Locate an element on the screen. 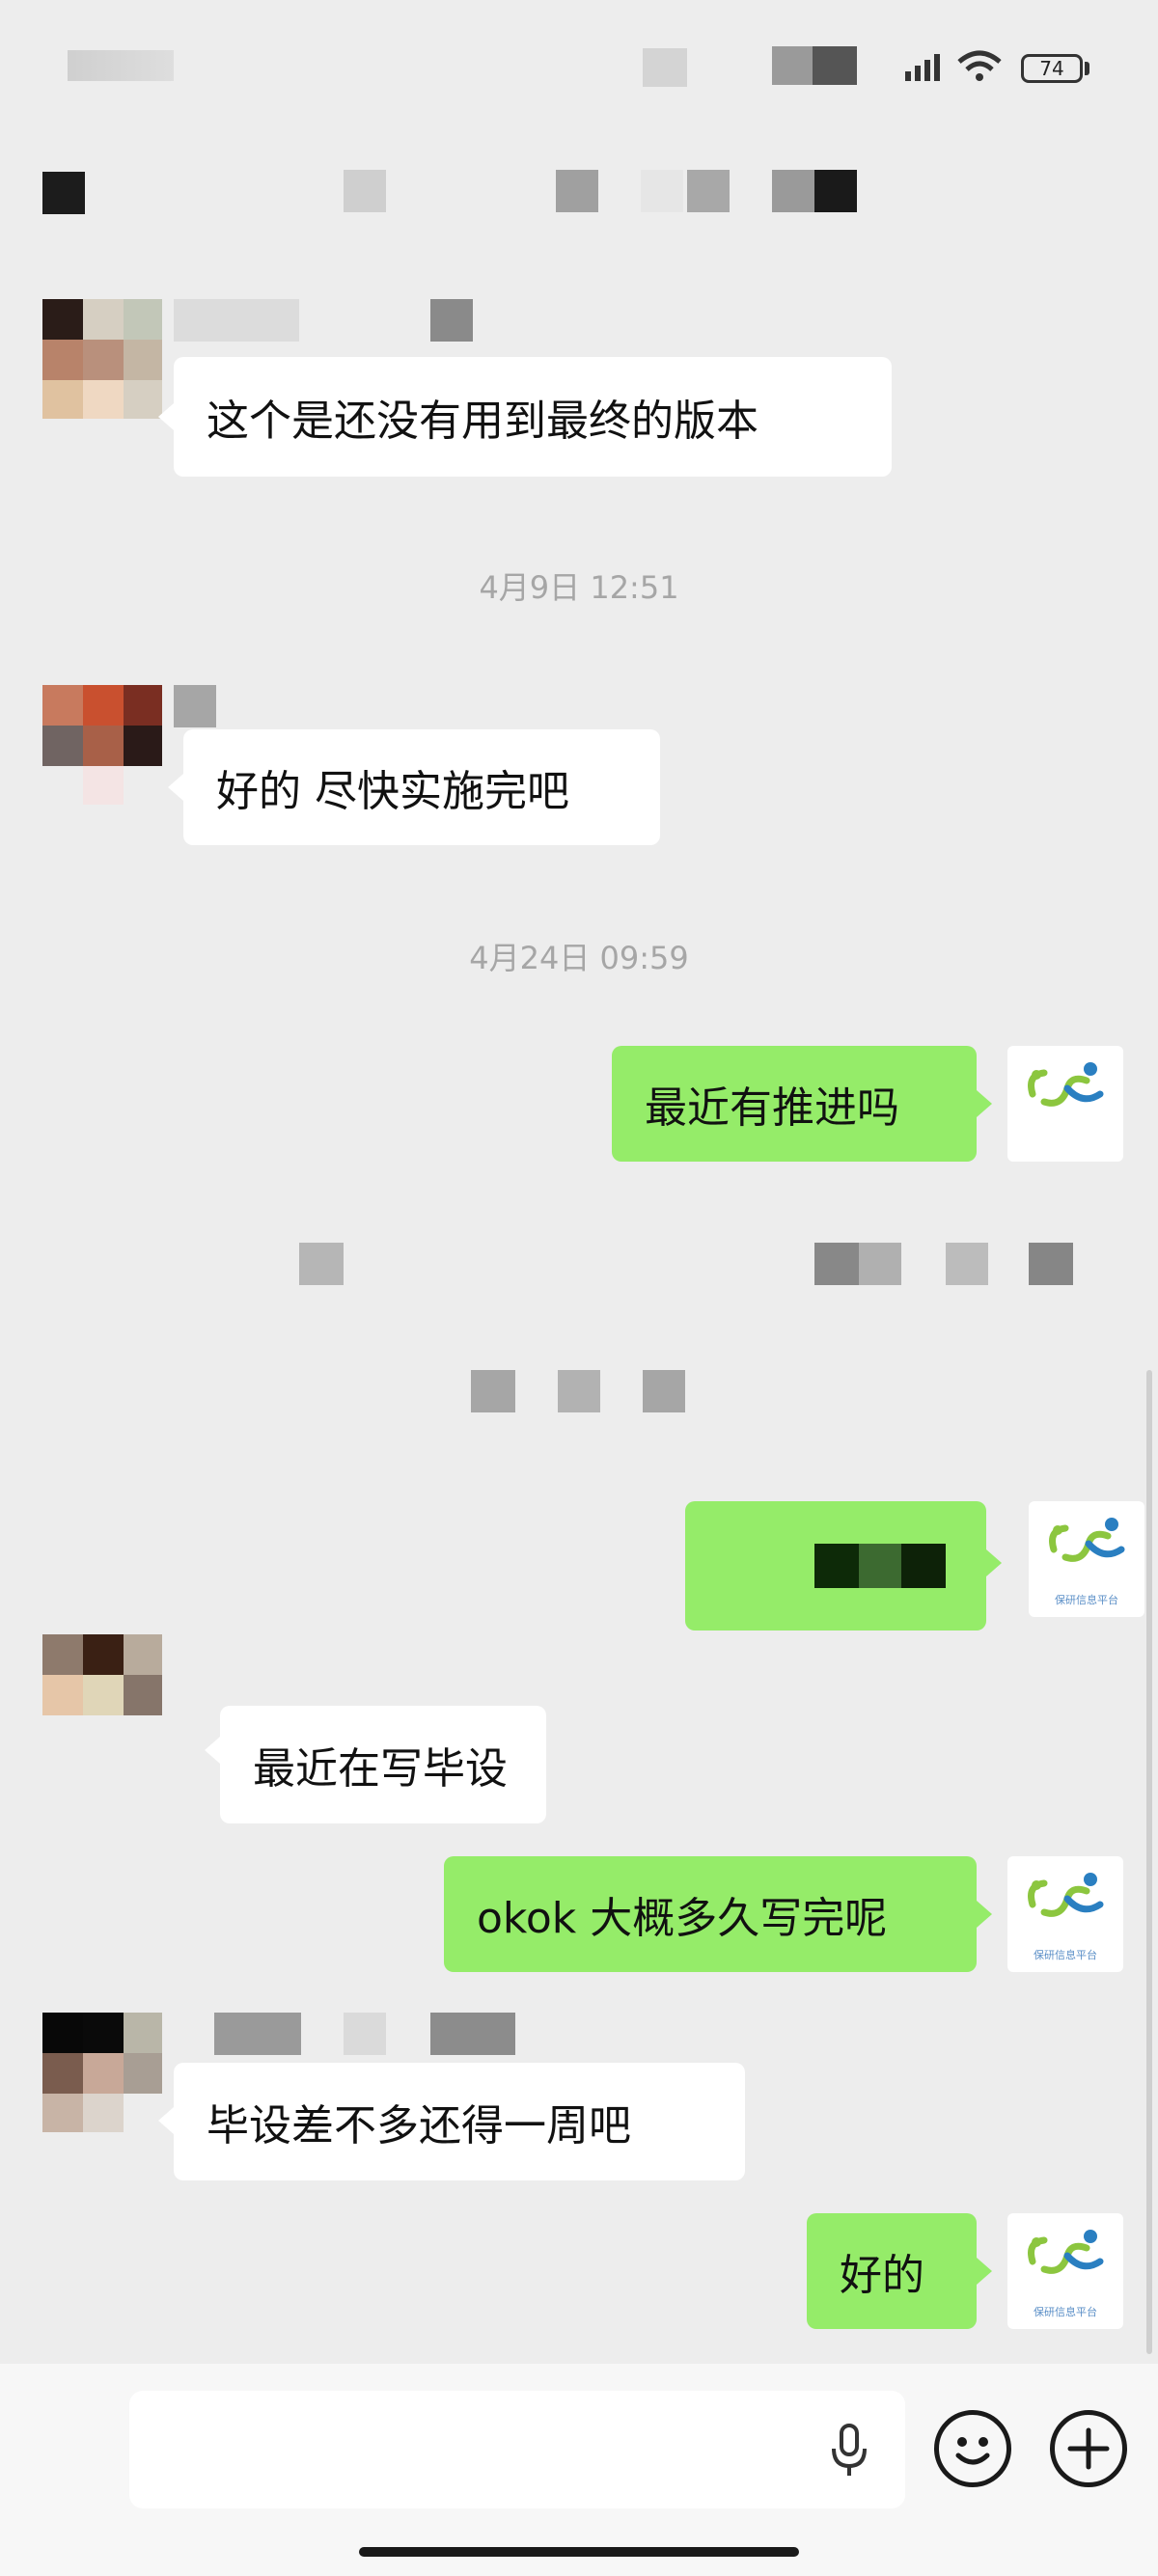 The width and height of the screenshot is (1158, 2576). message-bubble-incoming: 毕设差不多还得一周吧 is located at coordinates (459, 2122).